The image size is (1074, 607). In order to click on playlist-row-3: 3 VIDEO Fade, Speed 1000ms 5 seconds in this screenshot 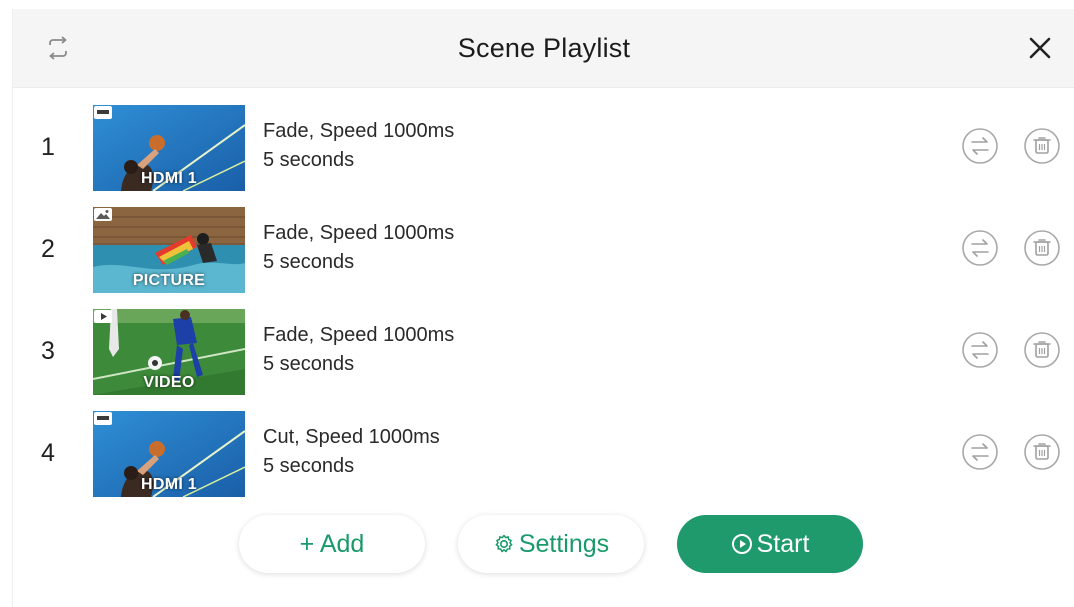, I will do `click(543, 354)`.